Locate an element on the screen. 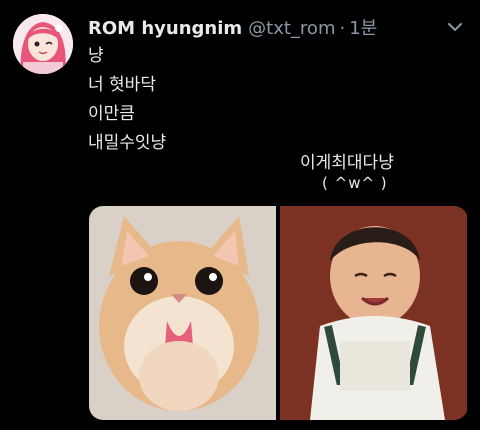 This screenshot has width=480, height=430. avatar is located at coordinates (43, 44).